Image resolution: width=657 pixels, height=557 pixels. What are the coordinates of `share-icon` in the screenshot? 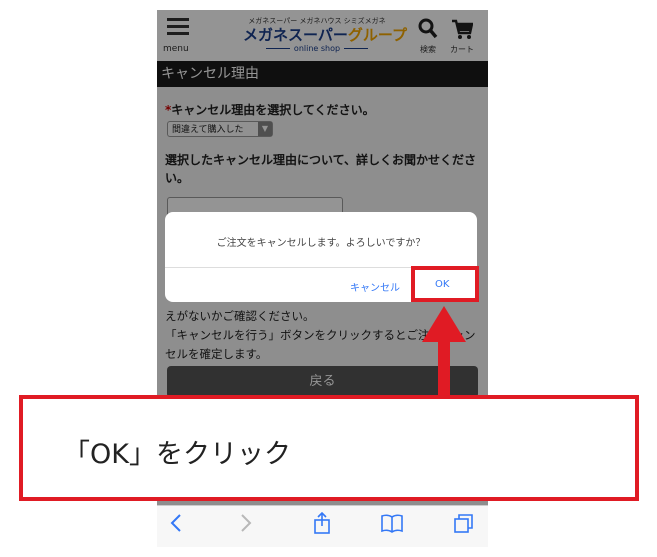 It's located at (322, 526).